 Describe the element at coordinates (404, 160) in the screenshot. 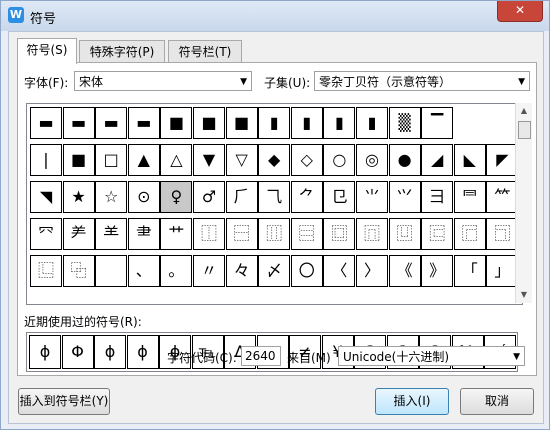

I see `symbol-cell: ●` at that location.